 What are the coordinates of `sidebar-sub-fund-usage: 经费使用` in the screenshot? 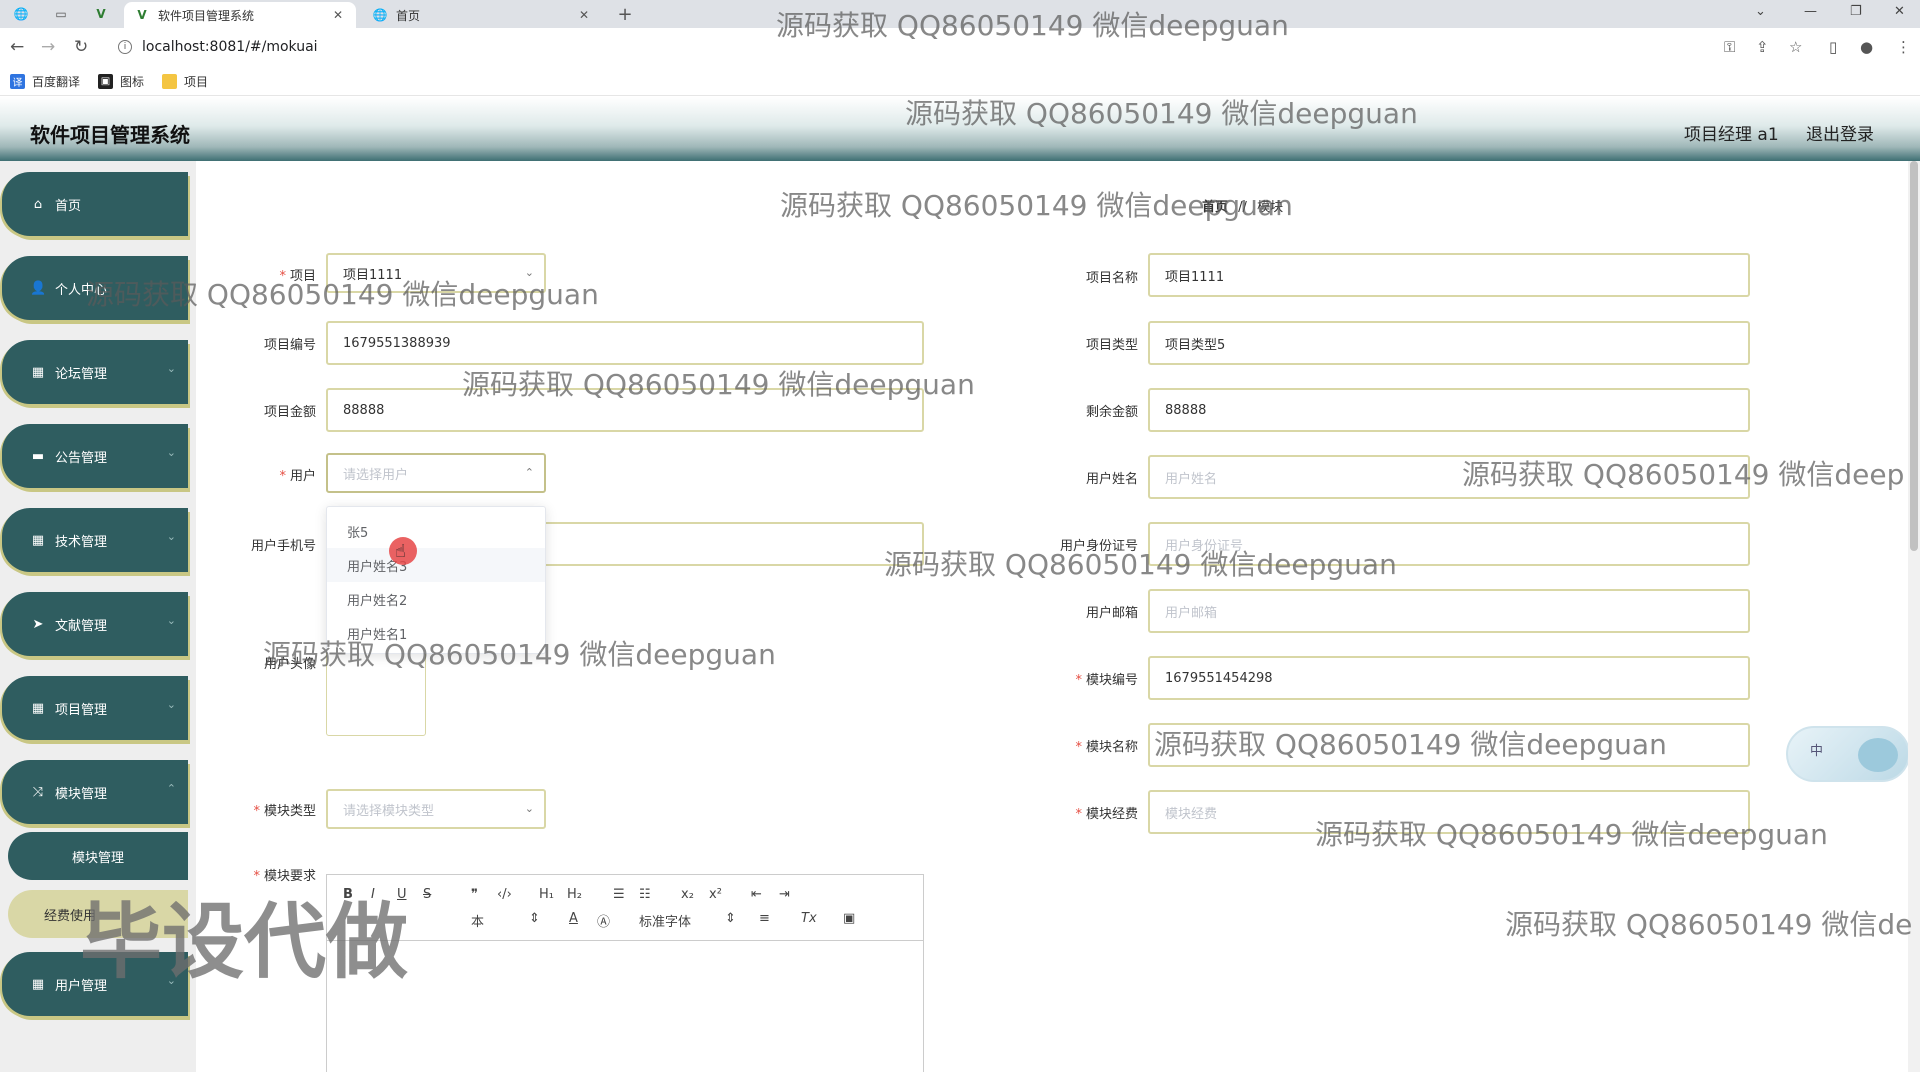 It's located at (98, 914).